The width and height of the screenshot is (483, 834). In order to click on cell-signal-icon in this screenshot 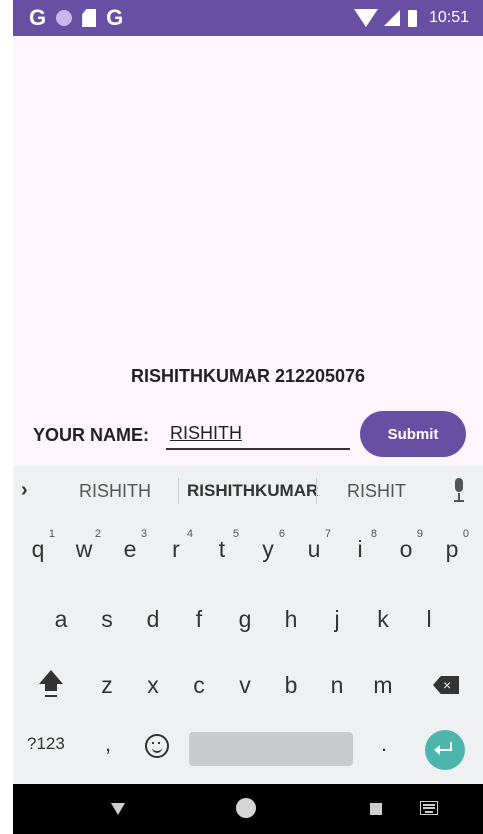, I will do `click(391, 18)`.